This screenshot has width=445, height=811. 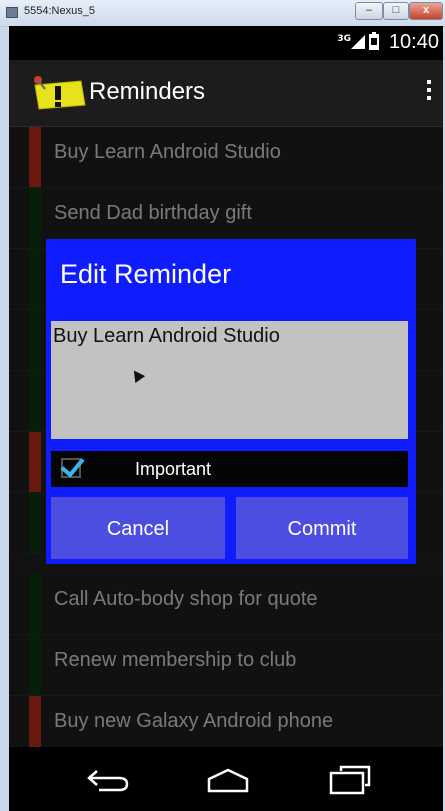 I want to click on signal-icon, so click(x=358, y=42).